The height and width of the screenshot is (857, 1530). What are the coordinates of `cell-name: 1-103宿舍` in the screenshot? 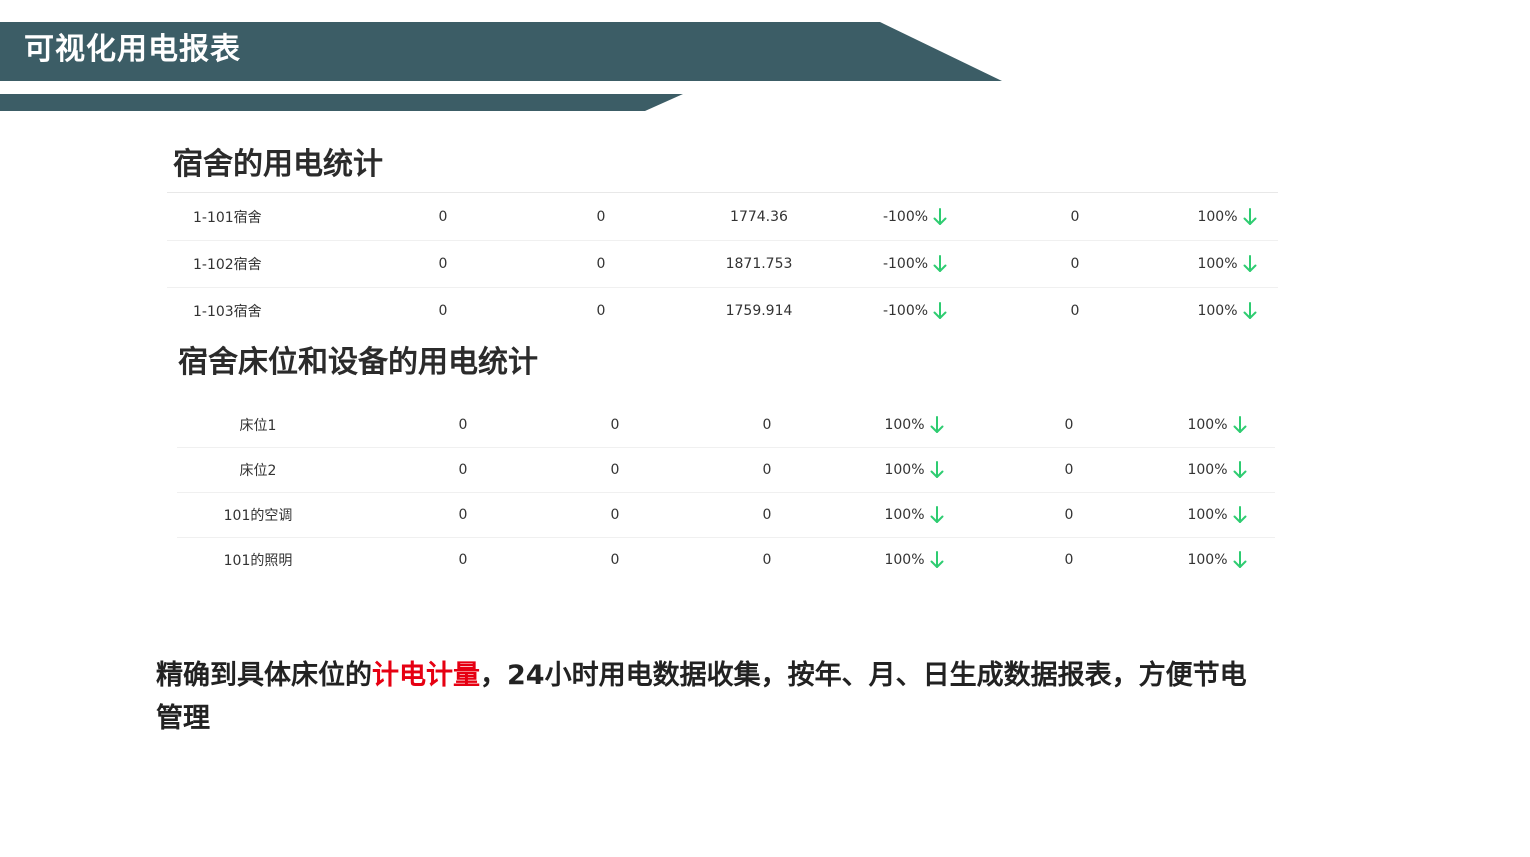 It's located at (227, 312).